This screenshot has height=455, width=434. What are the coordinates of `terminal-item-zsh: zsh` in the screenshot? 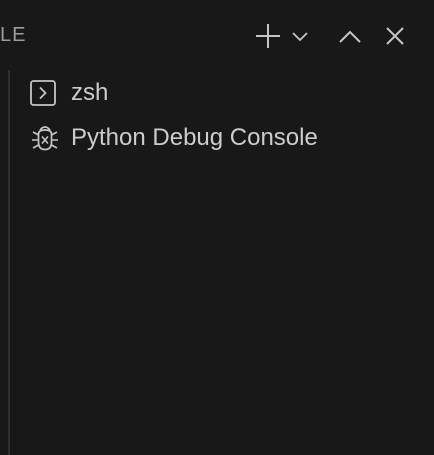 It's located at (231, 92).